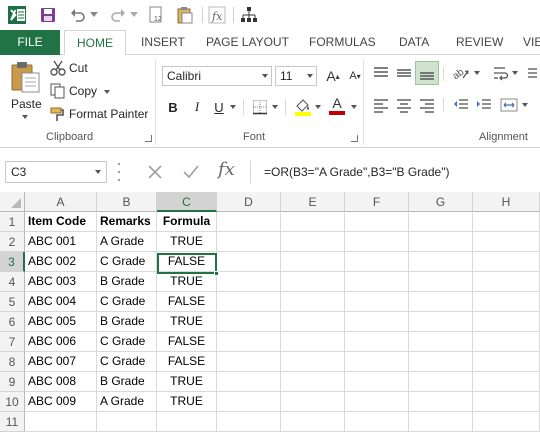 This screenshot has width=540, height=438. Describe the element at coordinates (461, 73) in the screenshot. I see `orientation-icon: ab` at that location.